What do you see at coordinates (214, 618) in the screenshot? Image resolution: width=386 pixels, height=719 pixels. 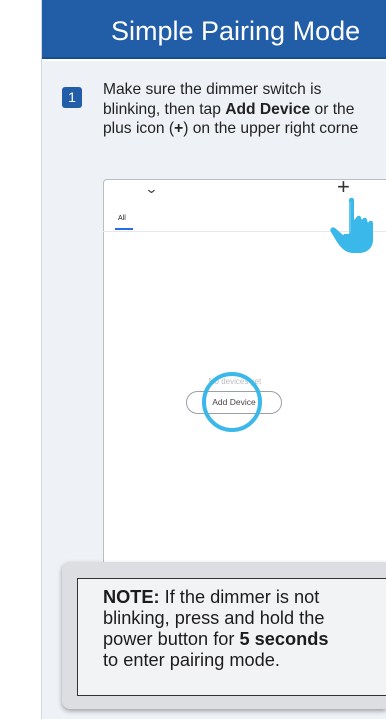 I see `note-line-2: blinking, press and hold the` at bounding box center [214, 618].